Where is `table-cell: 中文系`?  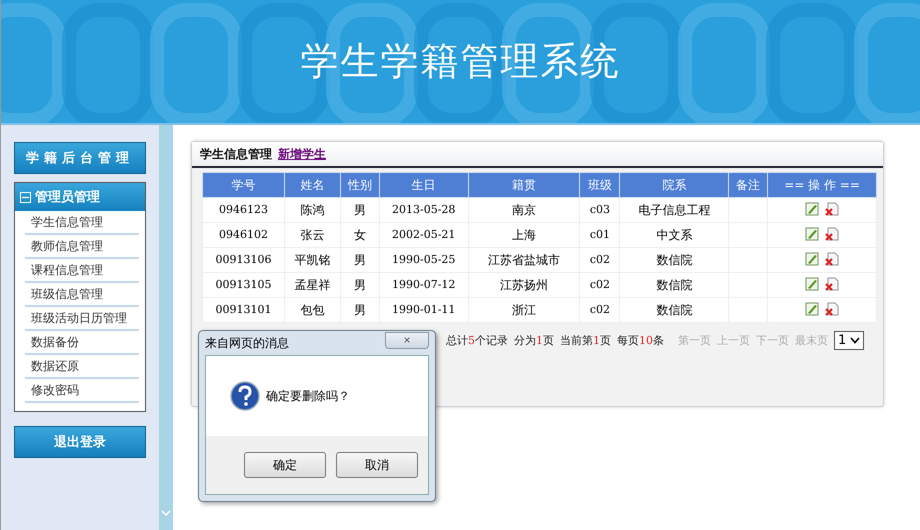 table-cell: 中文系 is located at coordinates (674, 235).